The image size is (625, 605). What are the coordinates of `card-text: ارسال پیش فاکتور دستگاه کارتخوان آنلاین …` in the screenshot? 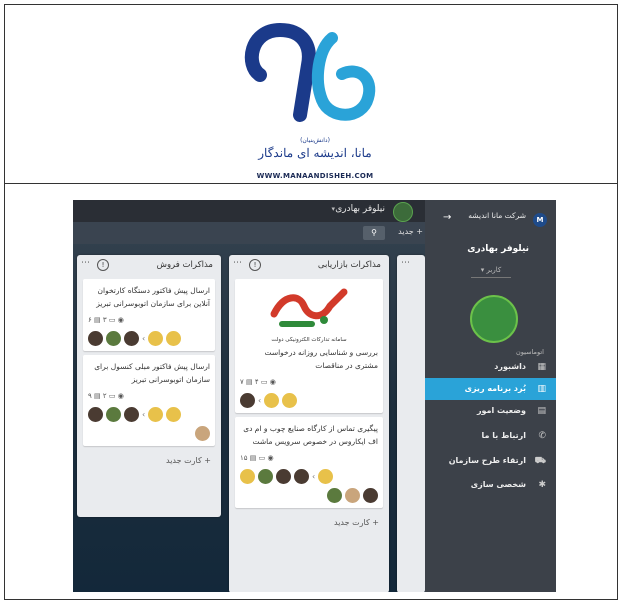 It's located at (153, 297).